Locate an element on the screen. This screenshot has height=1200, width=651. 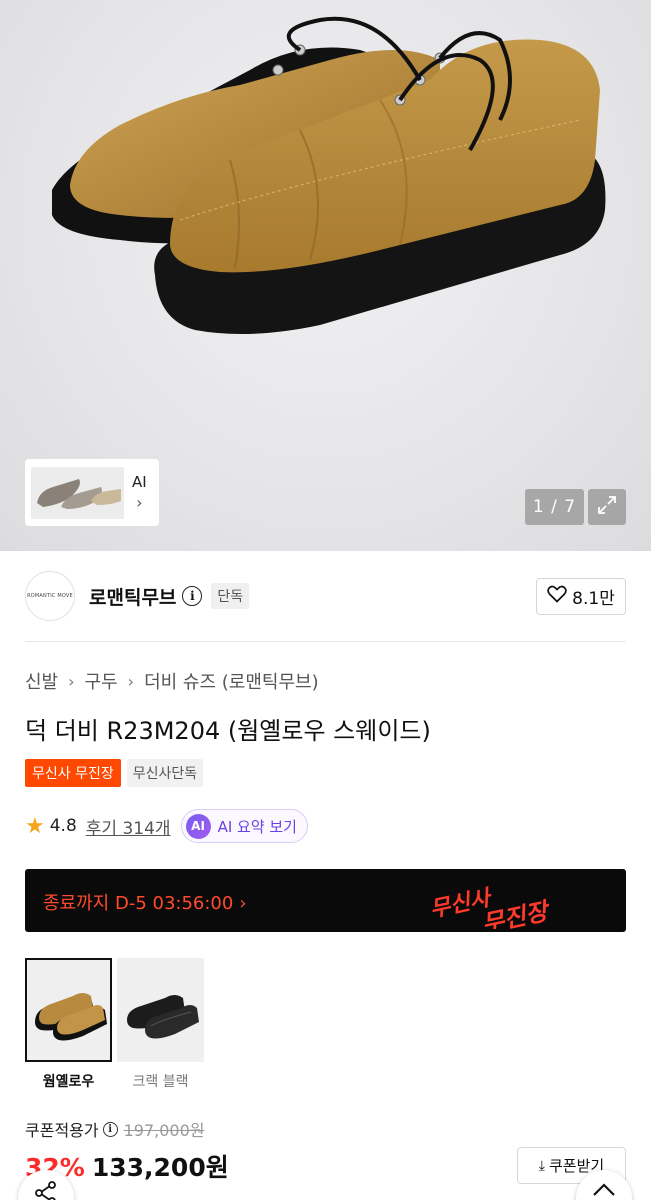
breadcrumb-item: 더비 슈즈 (로맨틱무브) is located at coordinates (231, 681).